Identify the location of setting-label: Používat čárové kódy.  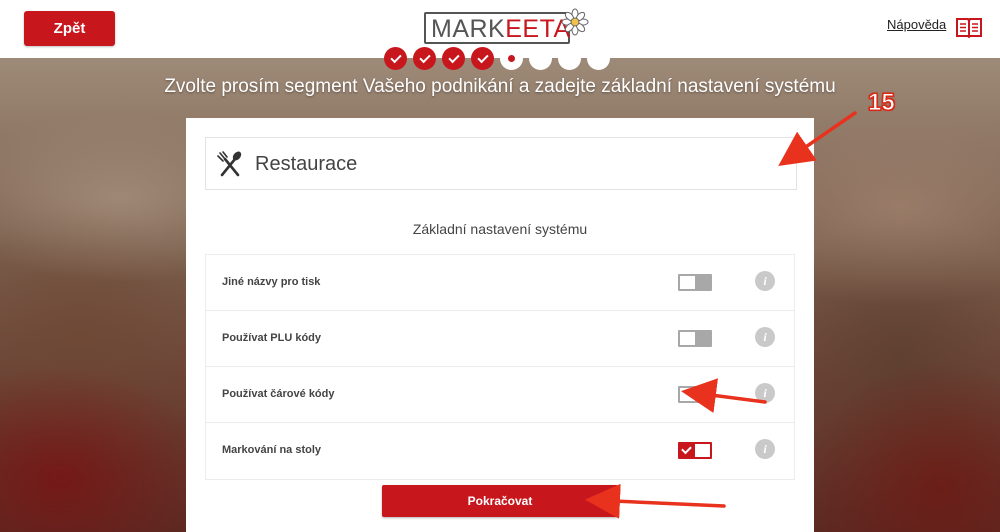
(278, 394).